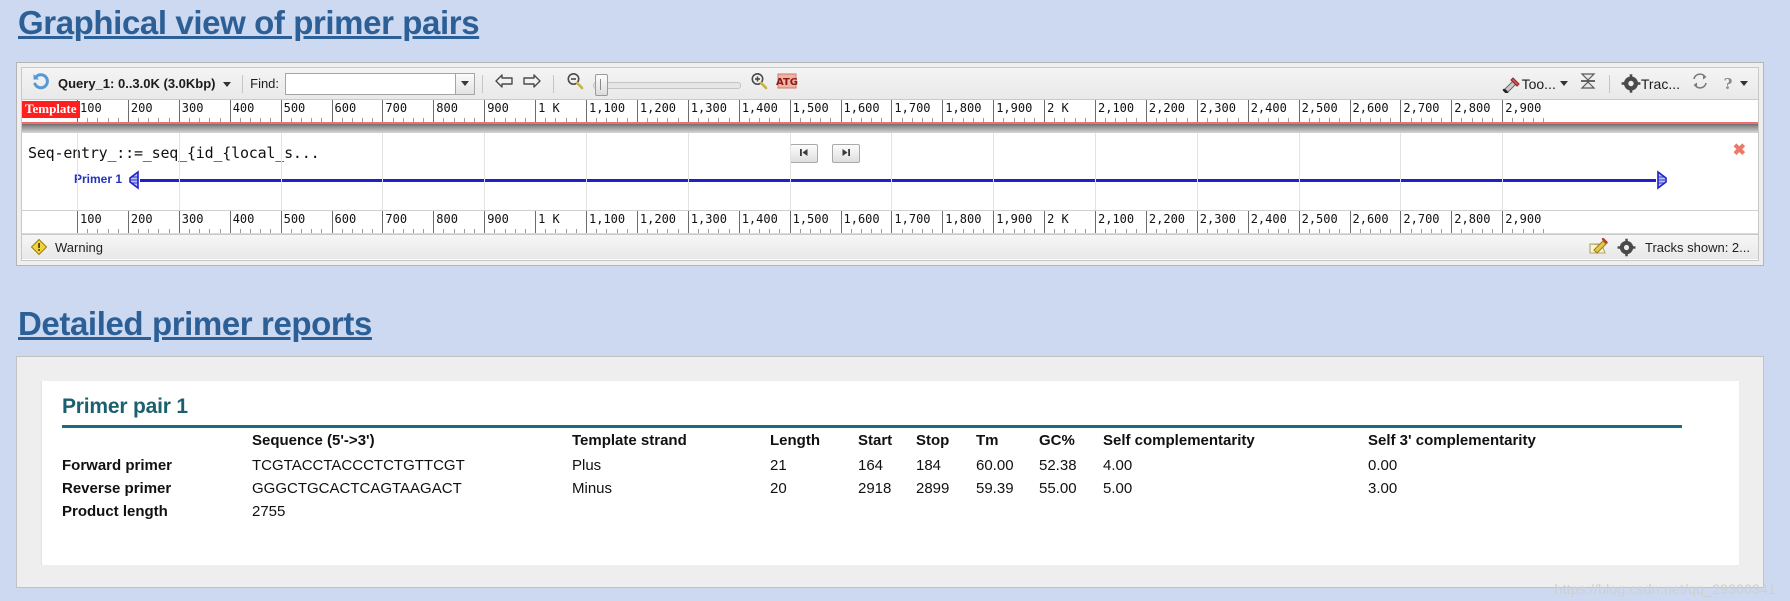 The height and width of the screenshot is (601, 1790). I want to click on cell-empty, so click(1235, 511).